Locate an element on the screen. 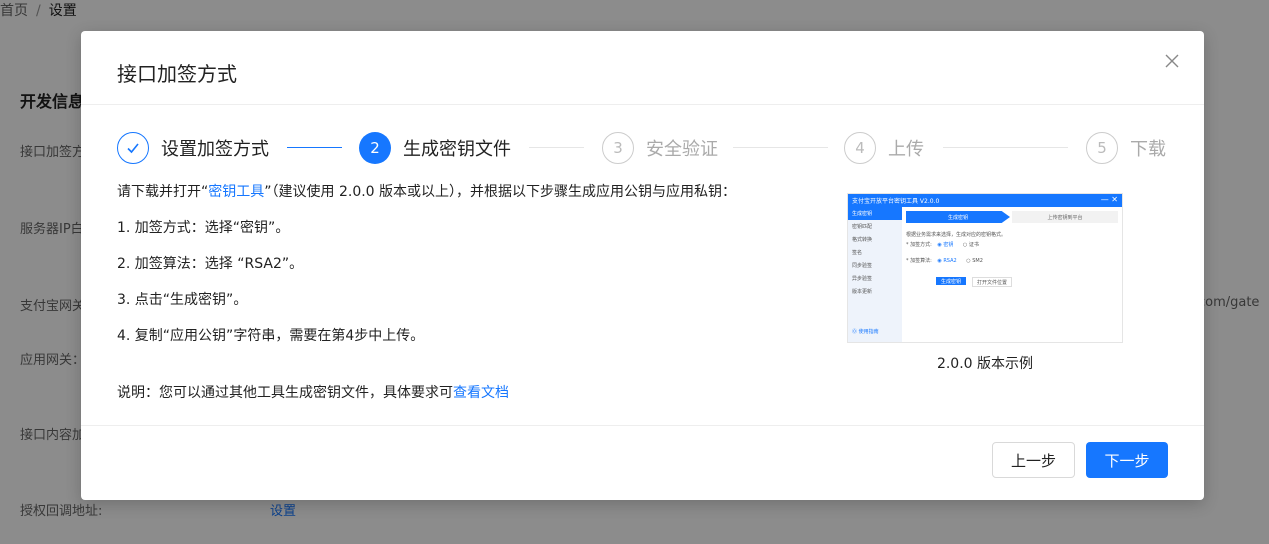 The image size is (1269, 544). header-divider is located at coordinates (642, 104).